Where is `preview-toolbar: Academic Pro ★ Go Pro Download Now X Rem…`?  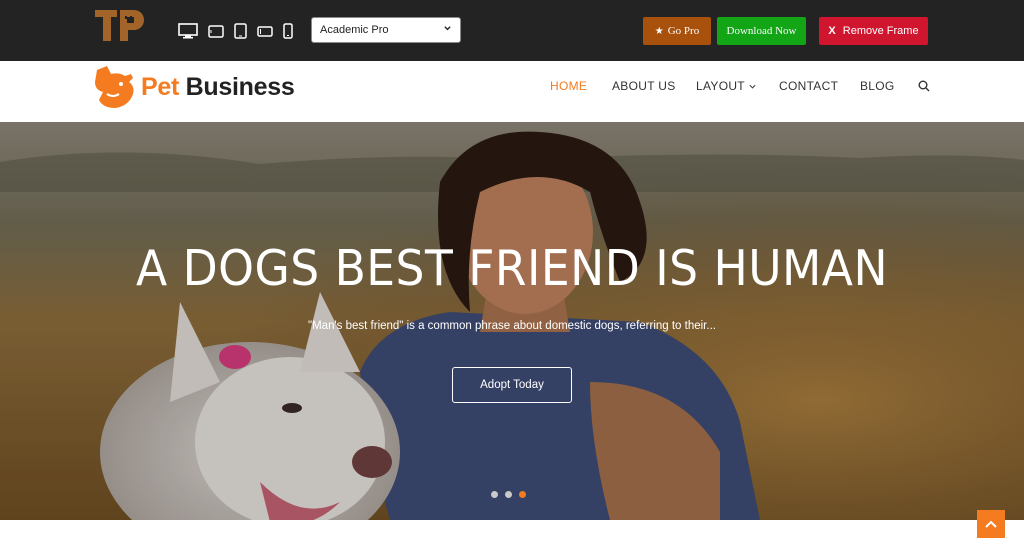
preview-toolbar: Academic Pro ★ Go Pro Download Now X Rem… is located at coordinates (512, 30).